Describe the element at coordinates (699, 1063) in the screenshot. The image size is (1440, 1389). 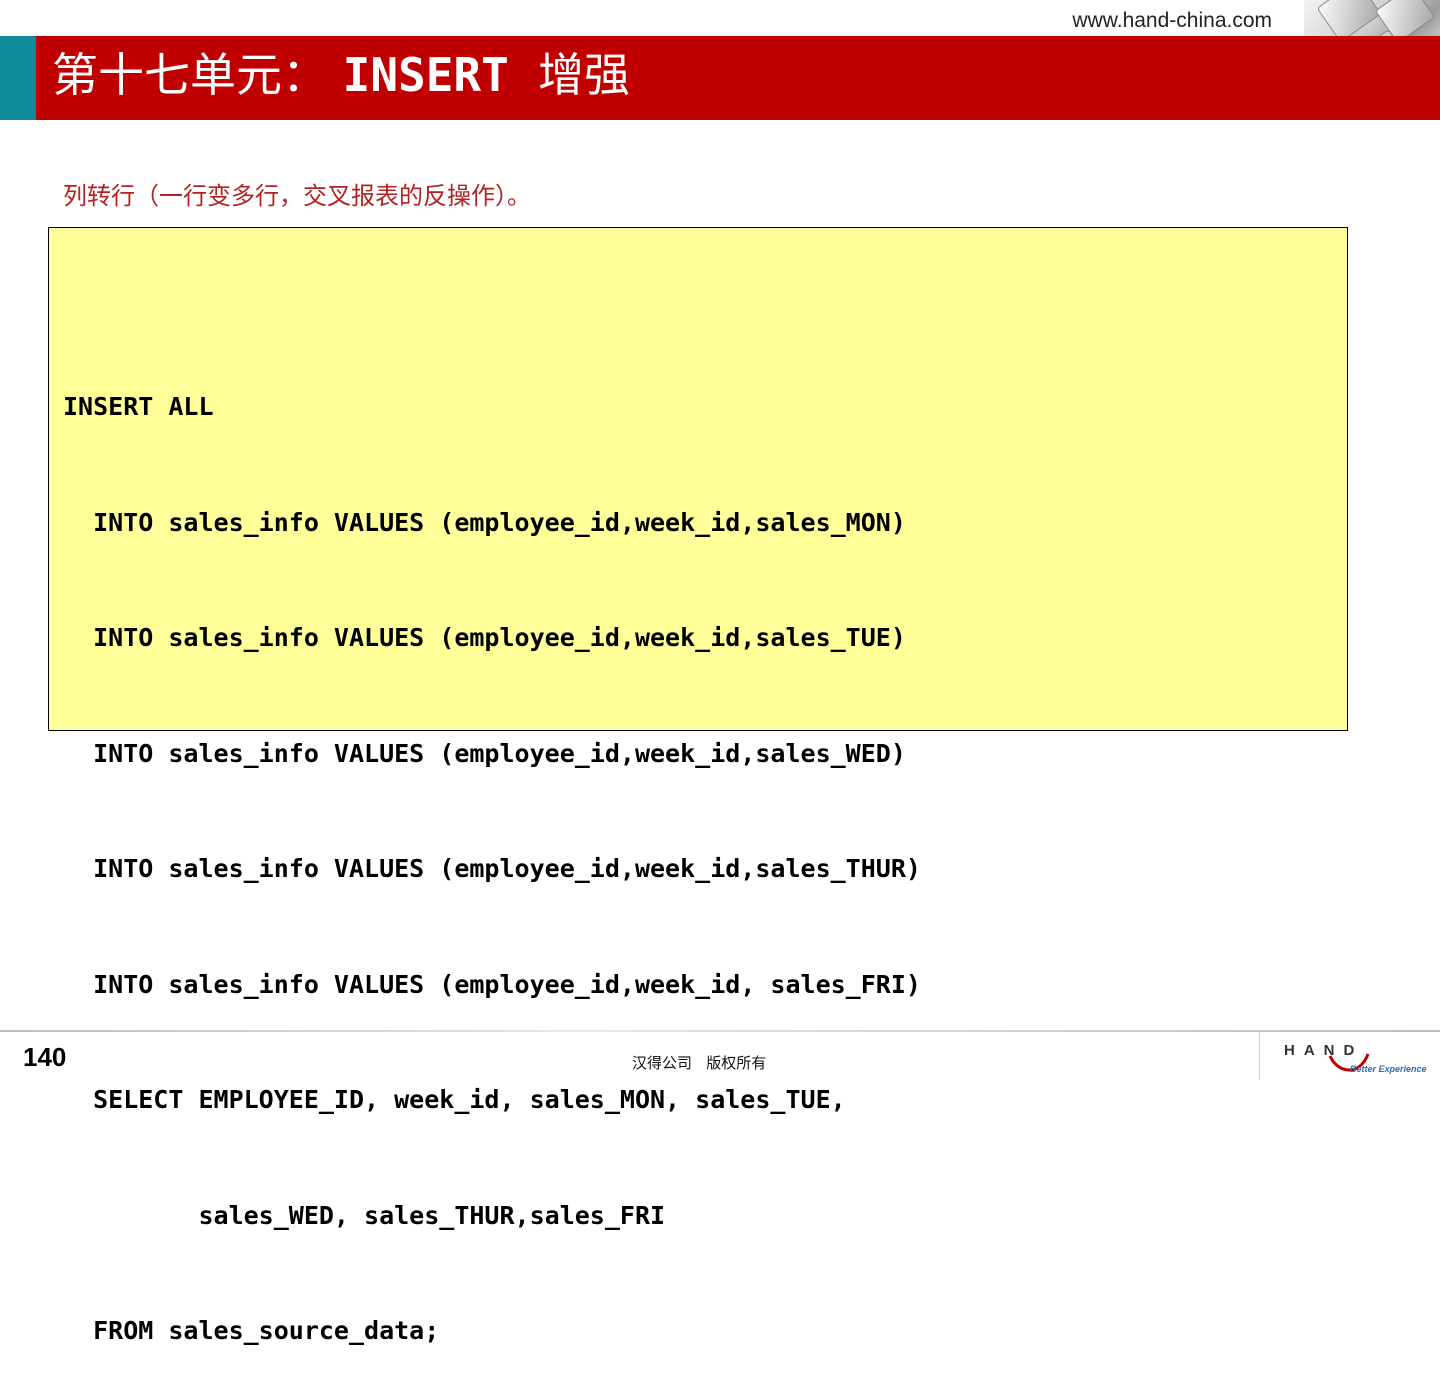
I see `copyright-notice: 汉得公司 版权所有` at that location.